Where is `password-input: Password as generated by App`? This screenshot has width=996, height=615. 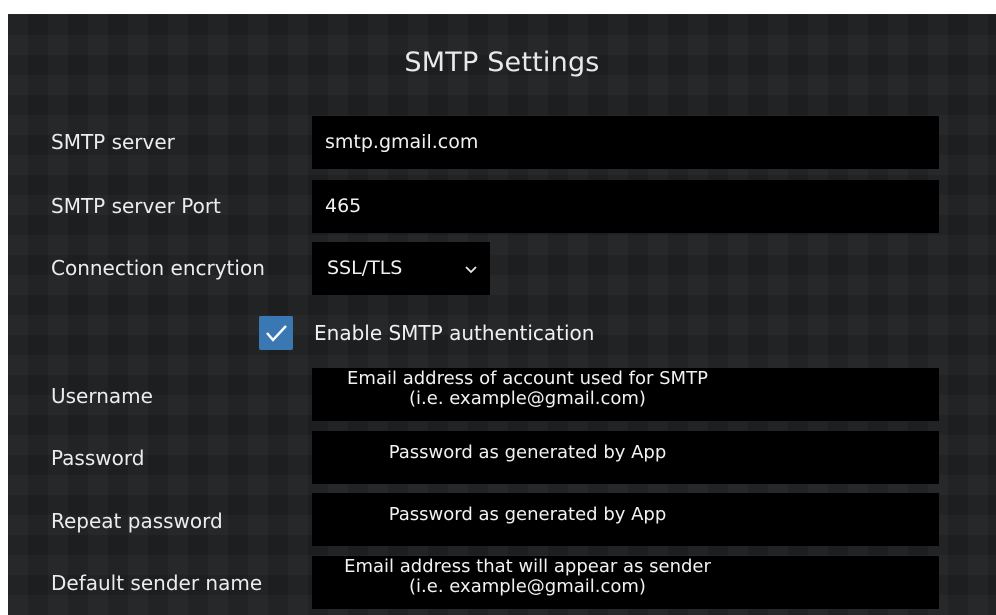 password-input: Password as generated by App is located at coordinates (625, 457).